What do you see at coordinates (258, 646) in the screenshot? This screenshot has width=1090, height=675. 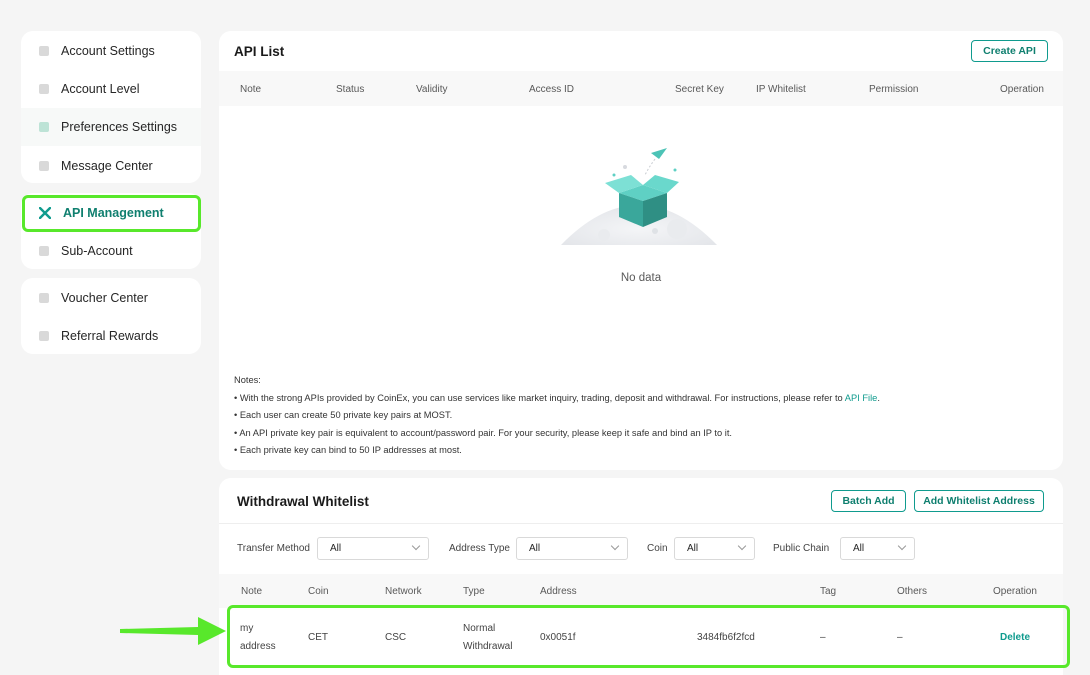 I see `row-note: address` at bounding box center [258, 646].